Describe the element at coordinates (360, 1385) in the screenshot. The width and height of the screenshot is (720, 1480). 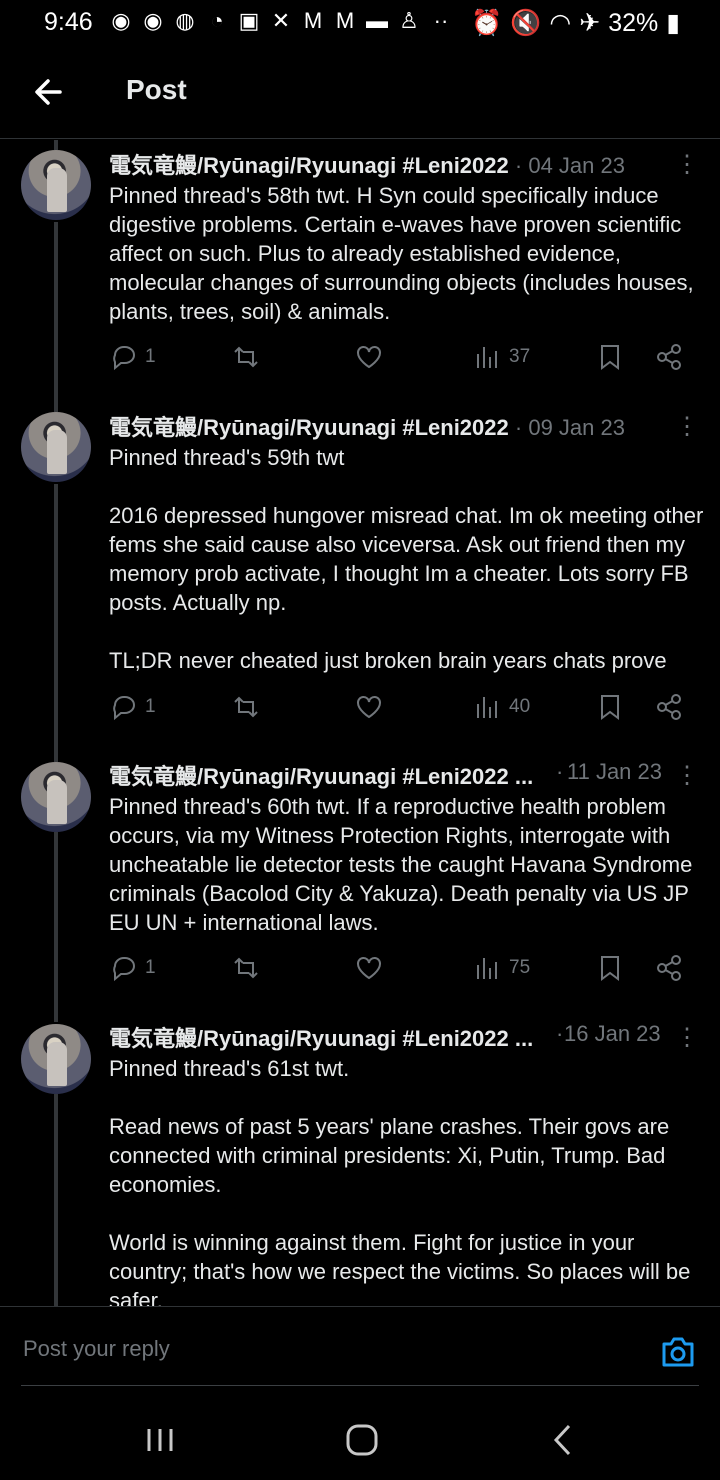
I see `reply-divider` at that location.